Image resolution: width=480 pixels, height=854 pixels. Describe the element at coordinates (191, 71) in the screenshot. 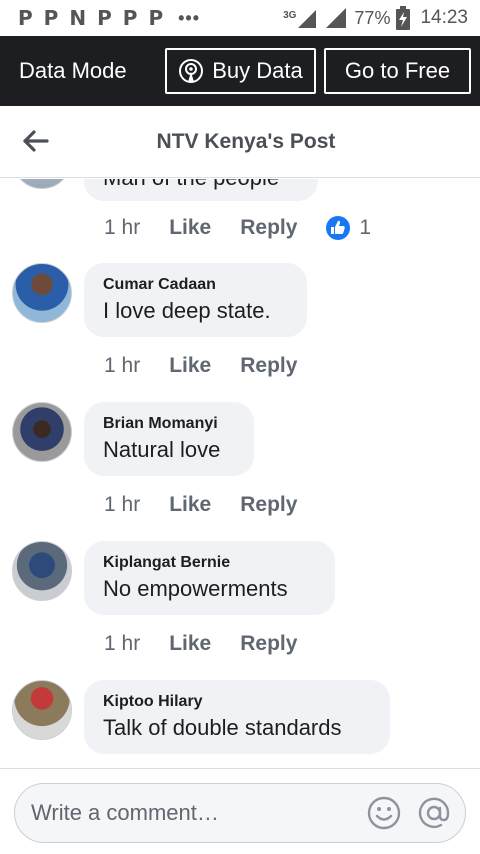

I see `broadcast-icon` at that location.